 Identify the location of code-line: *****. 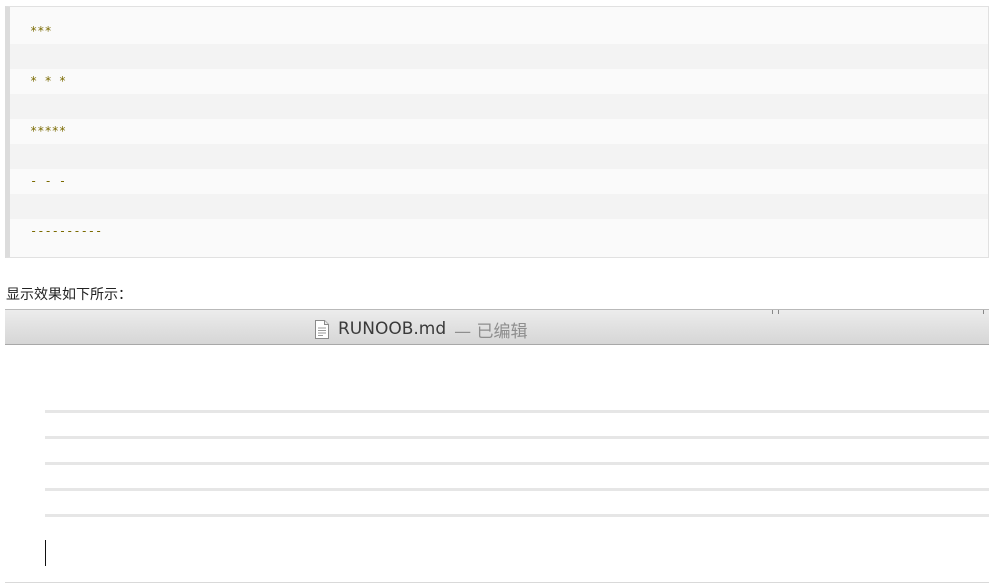
(499, 131).